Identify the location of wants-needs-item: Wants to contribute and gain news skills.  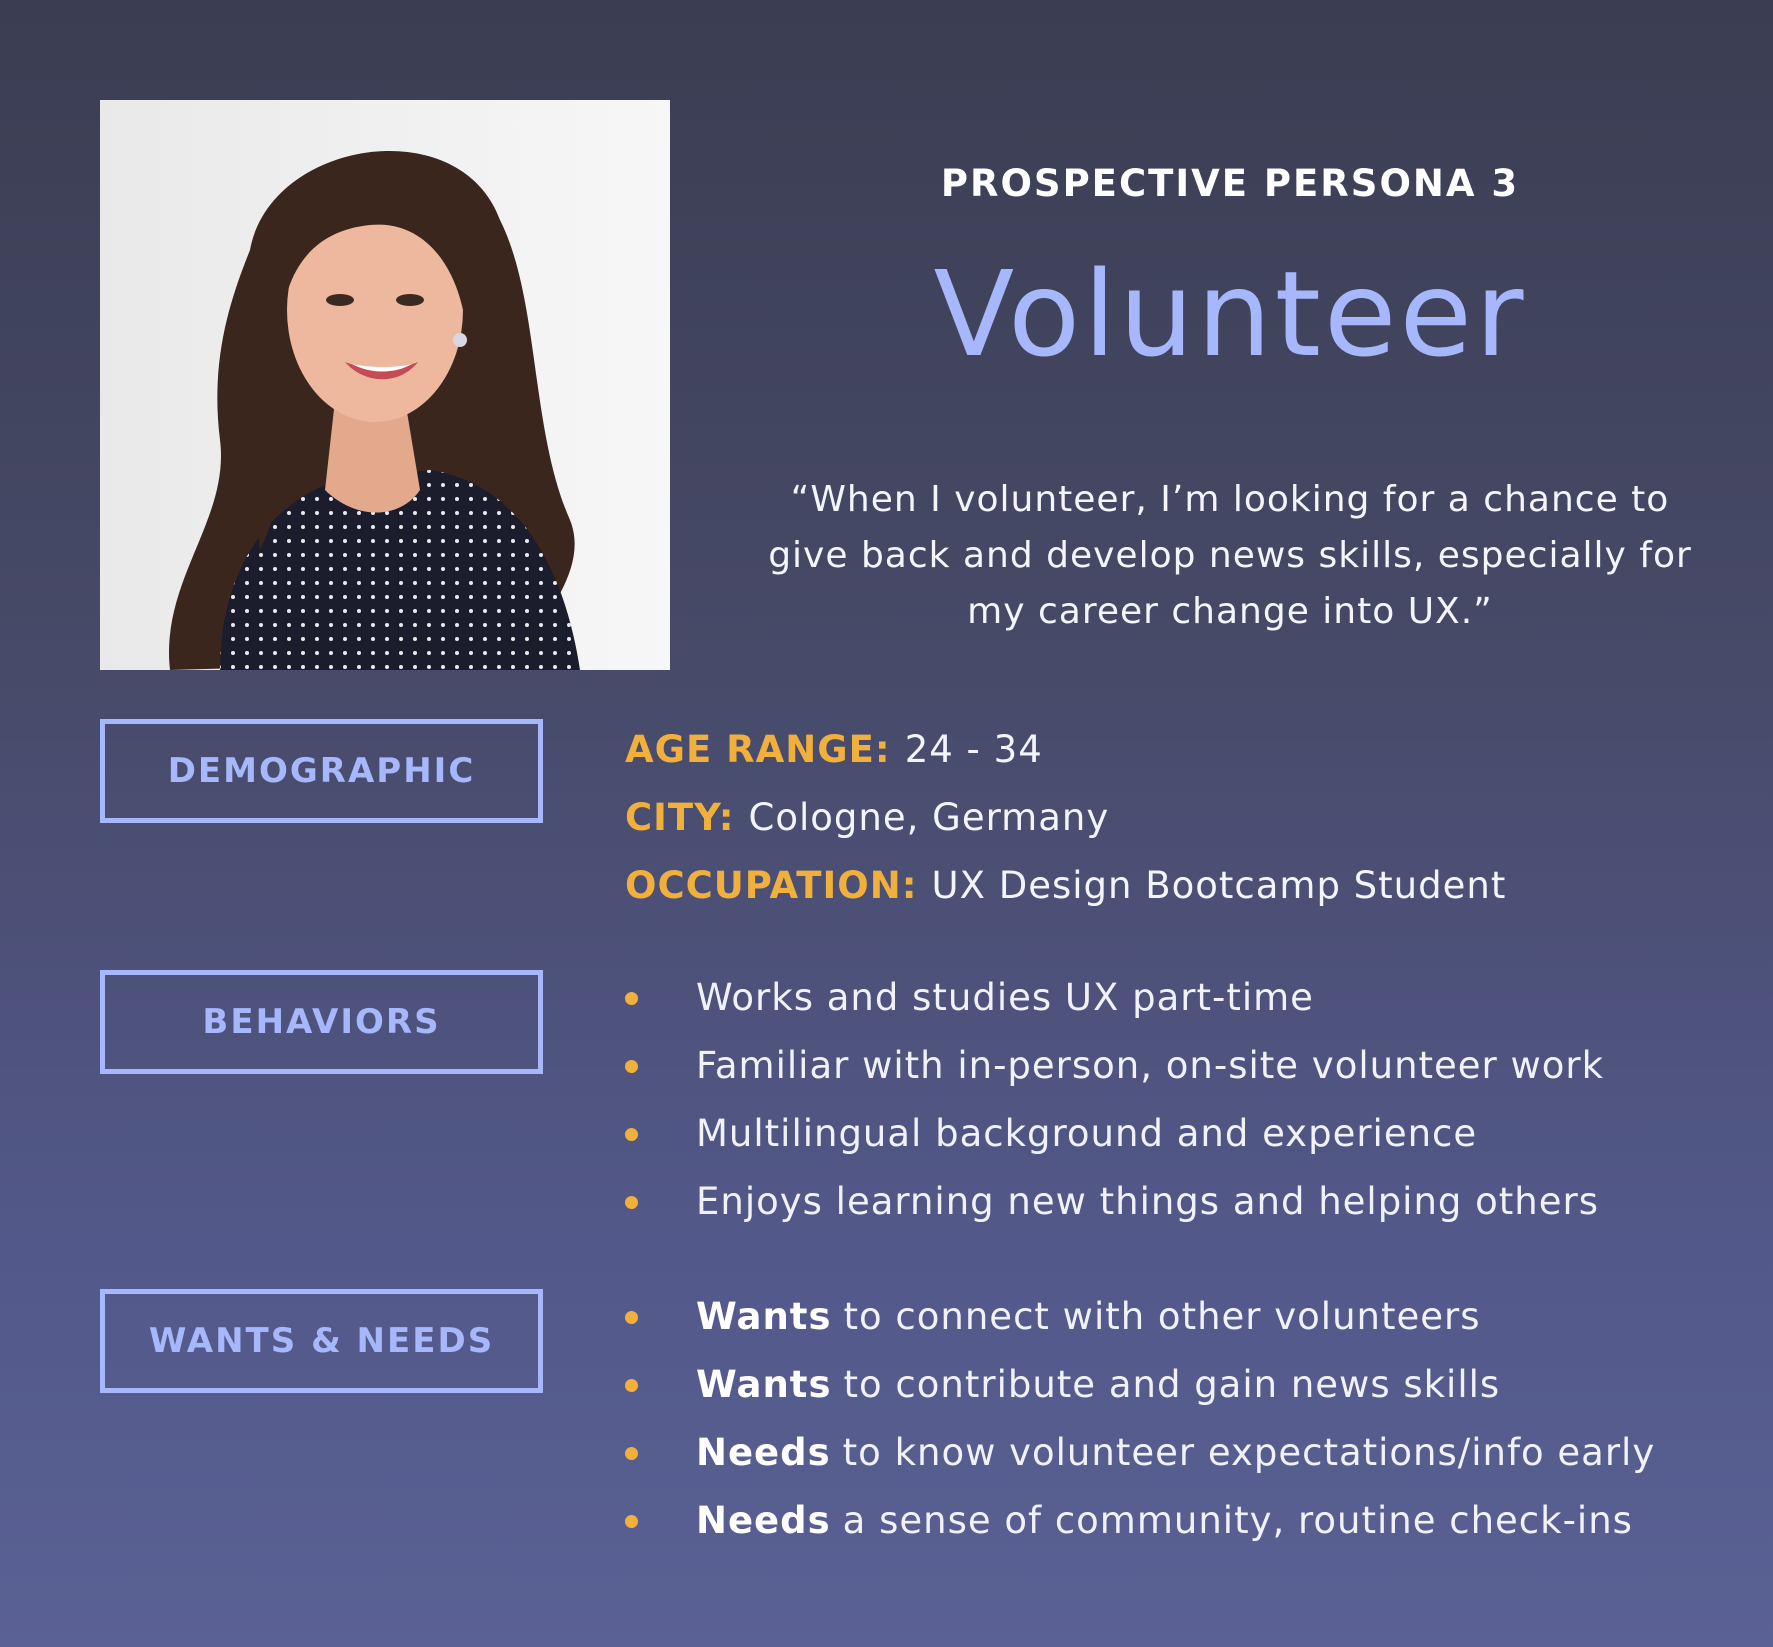
(1185, 1385).